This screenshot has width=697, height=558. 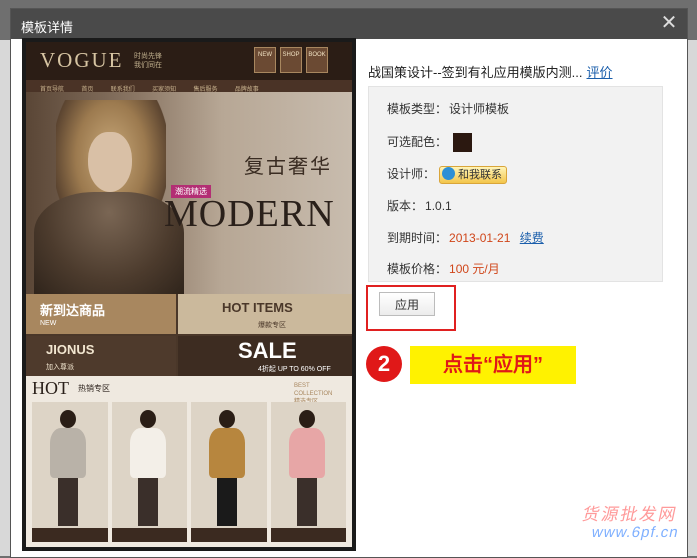 I want to click on hot-models-row, so click(x=189, y=472).